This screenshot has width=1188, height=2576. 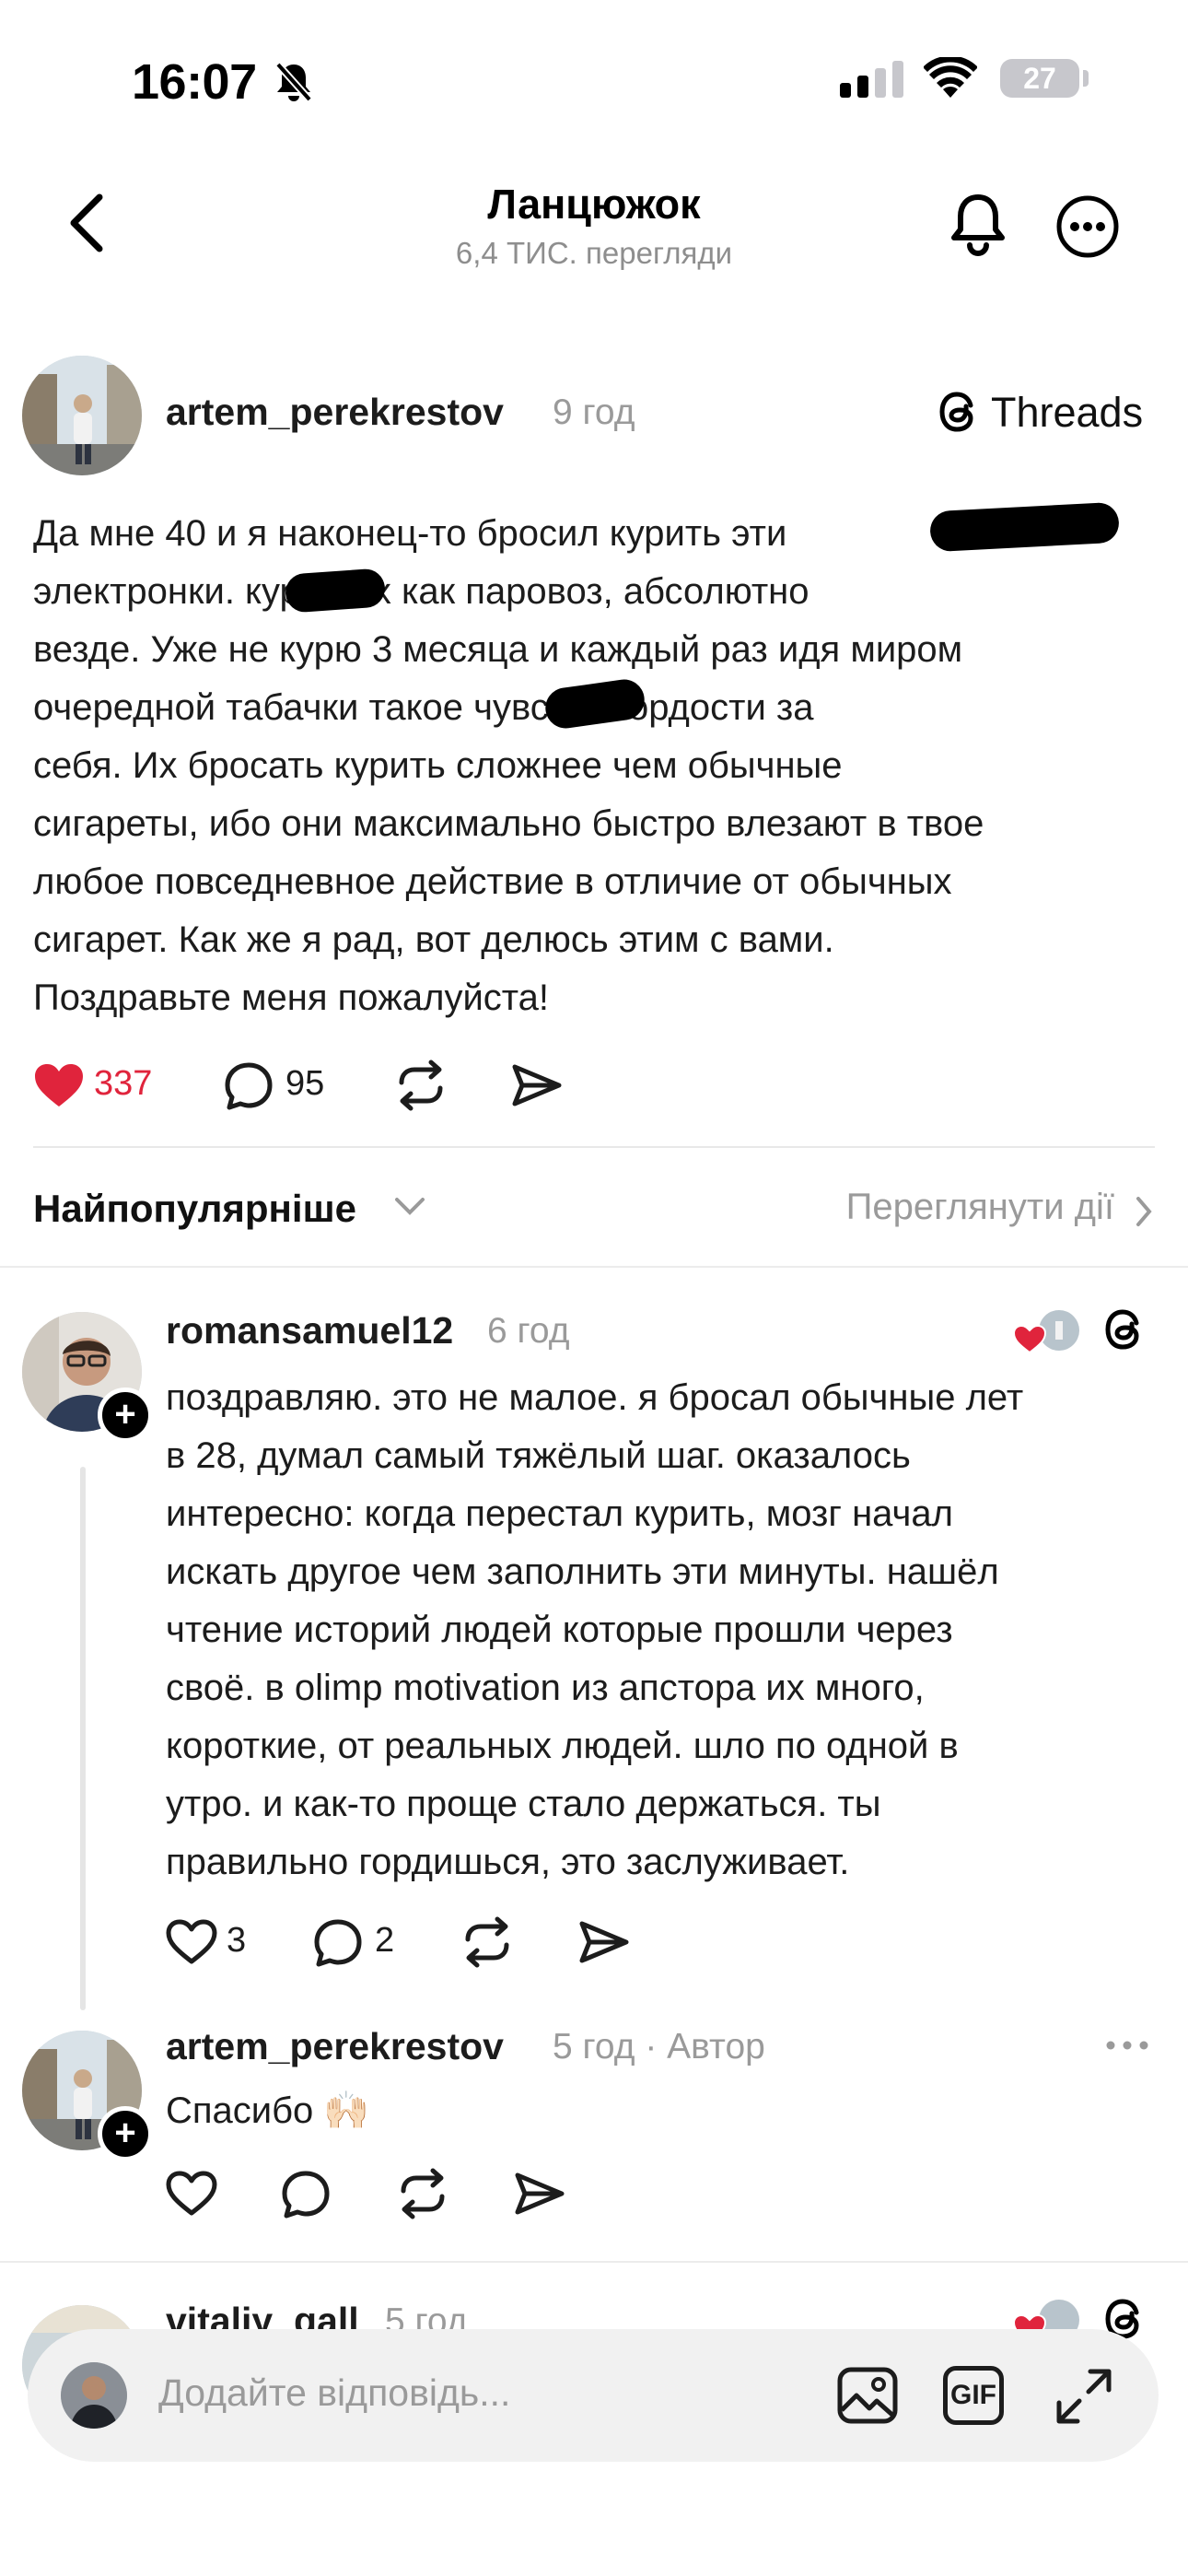 I want to click on status-time: 16:07, so click(x=194, y=82).